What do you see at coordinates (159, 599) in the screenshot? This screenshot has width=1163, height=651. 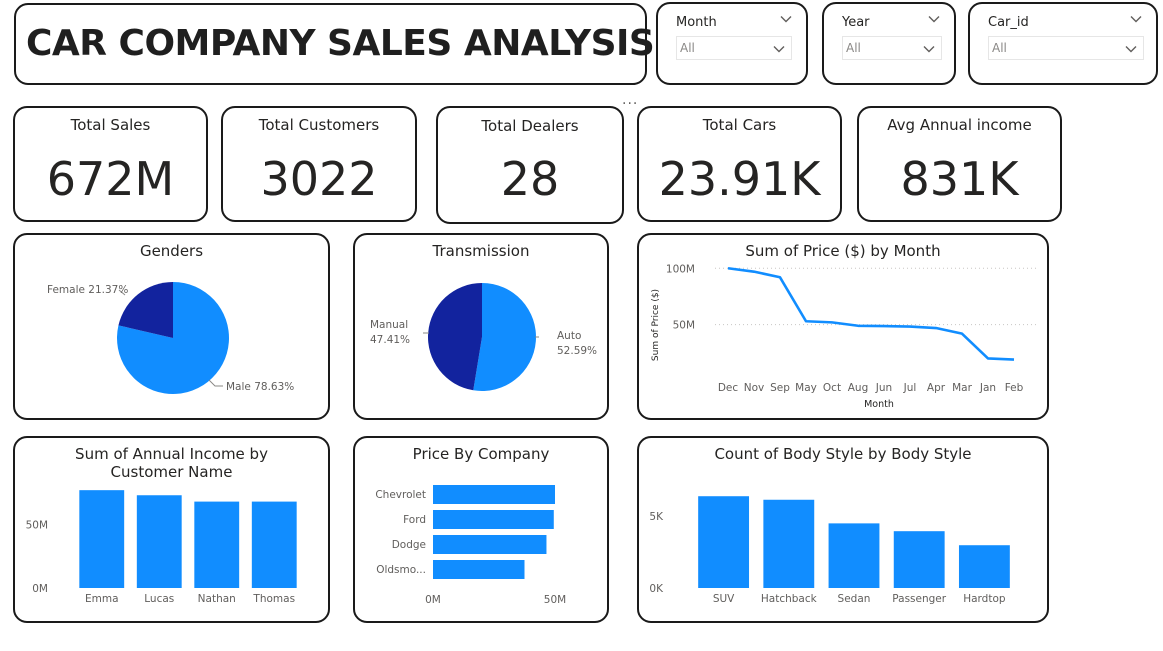 I see `x-tick-label: Lucas` at bounding box center [159, 599].